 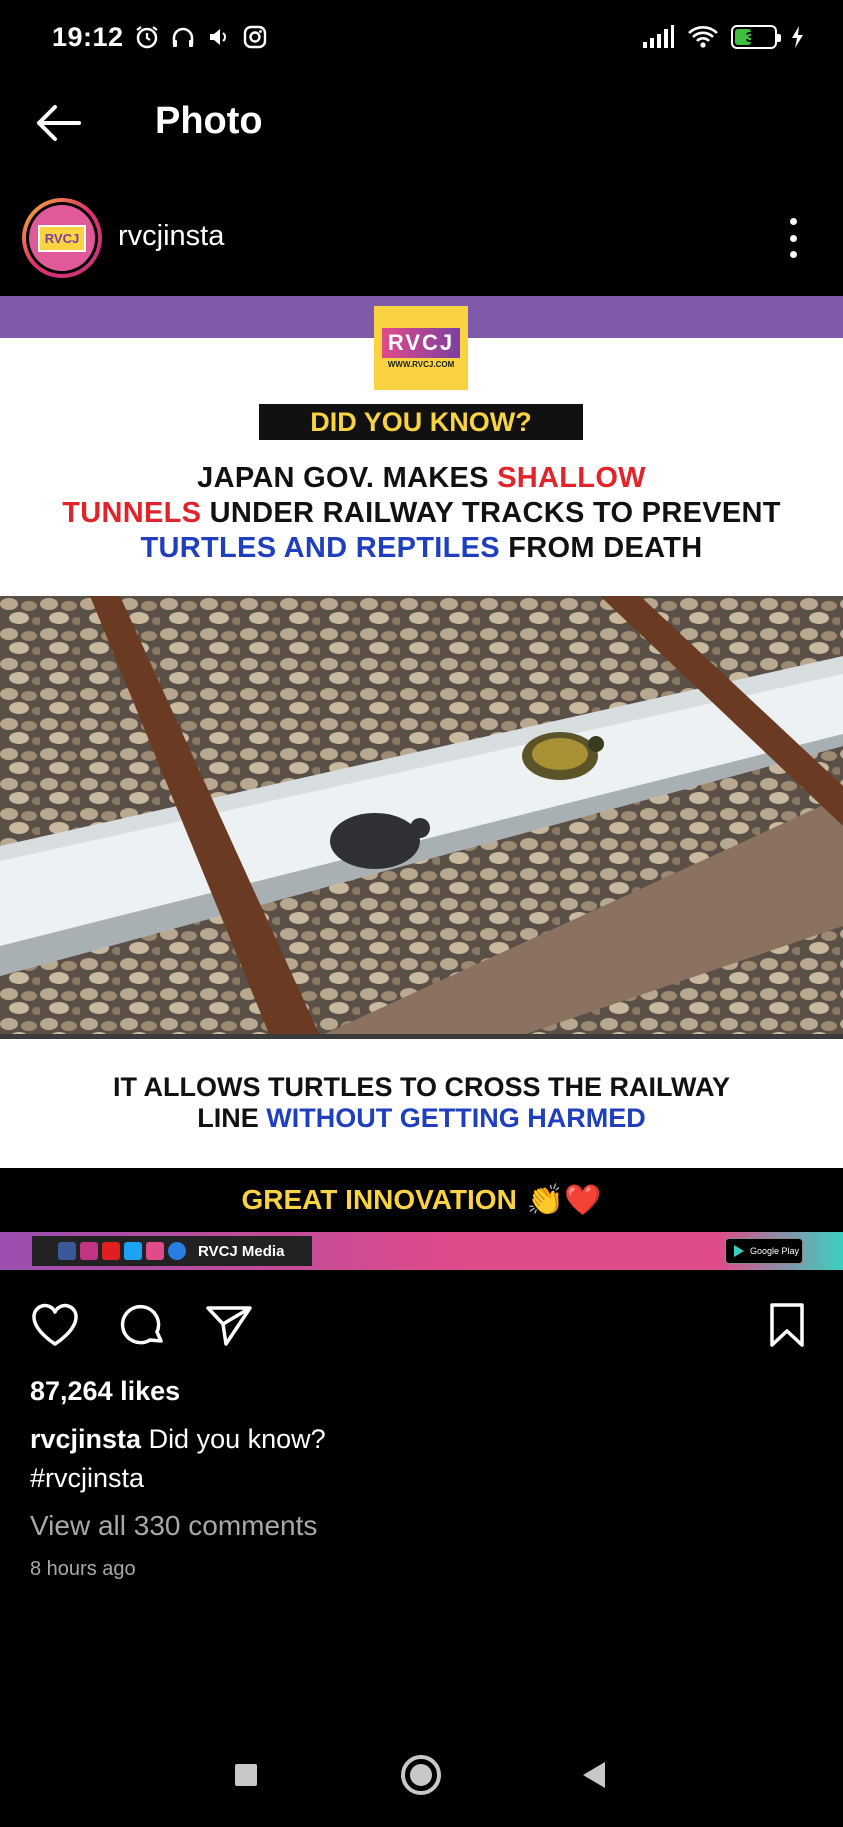 What do you see at coordinates (421, 122) in the screenshot?
I see `top-bar: Photo` at bounding box center [421, 122].